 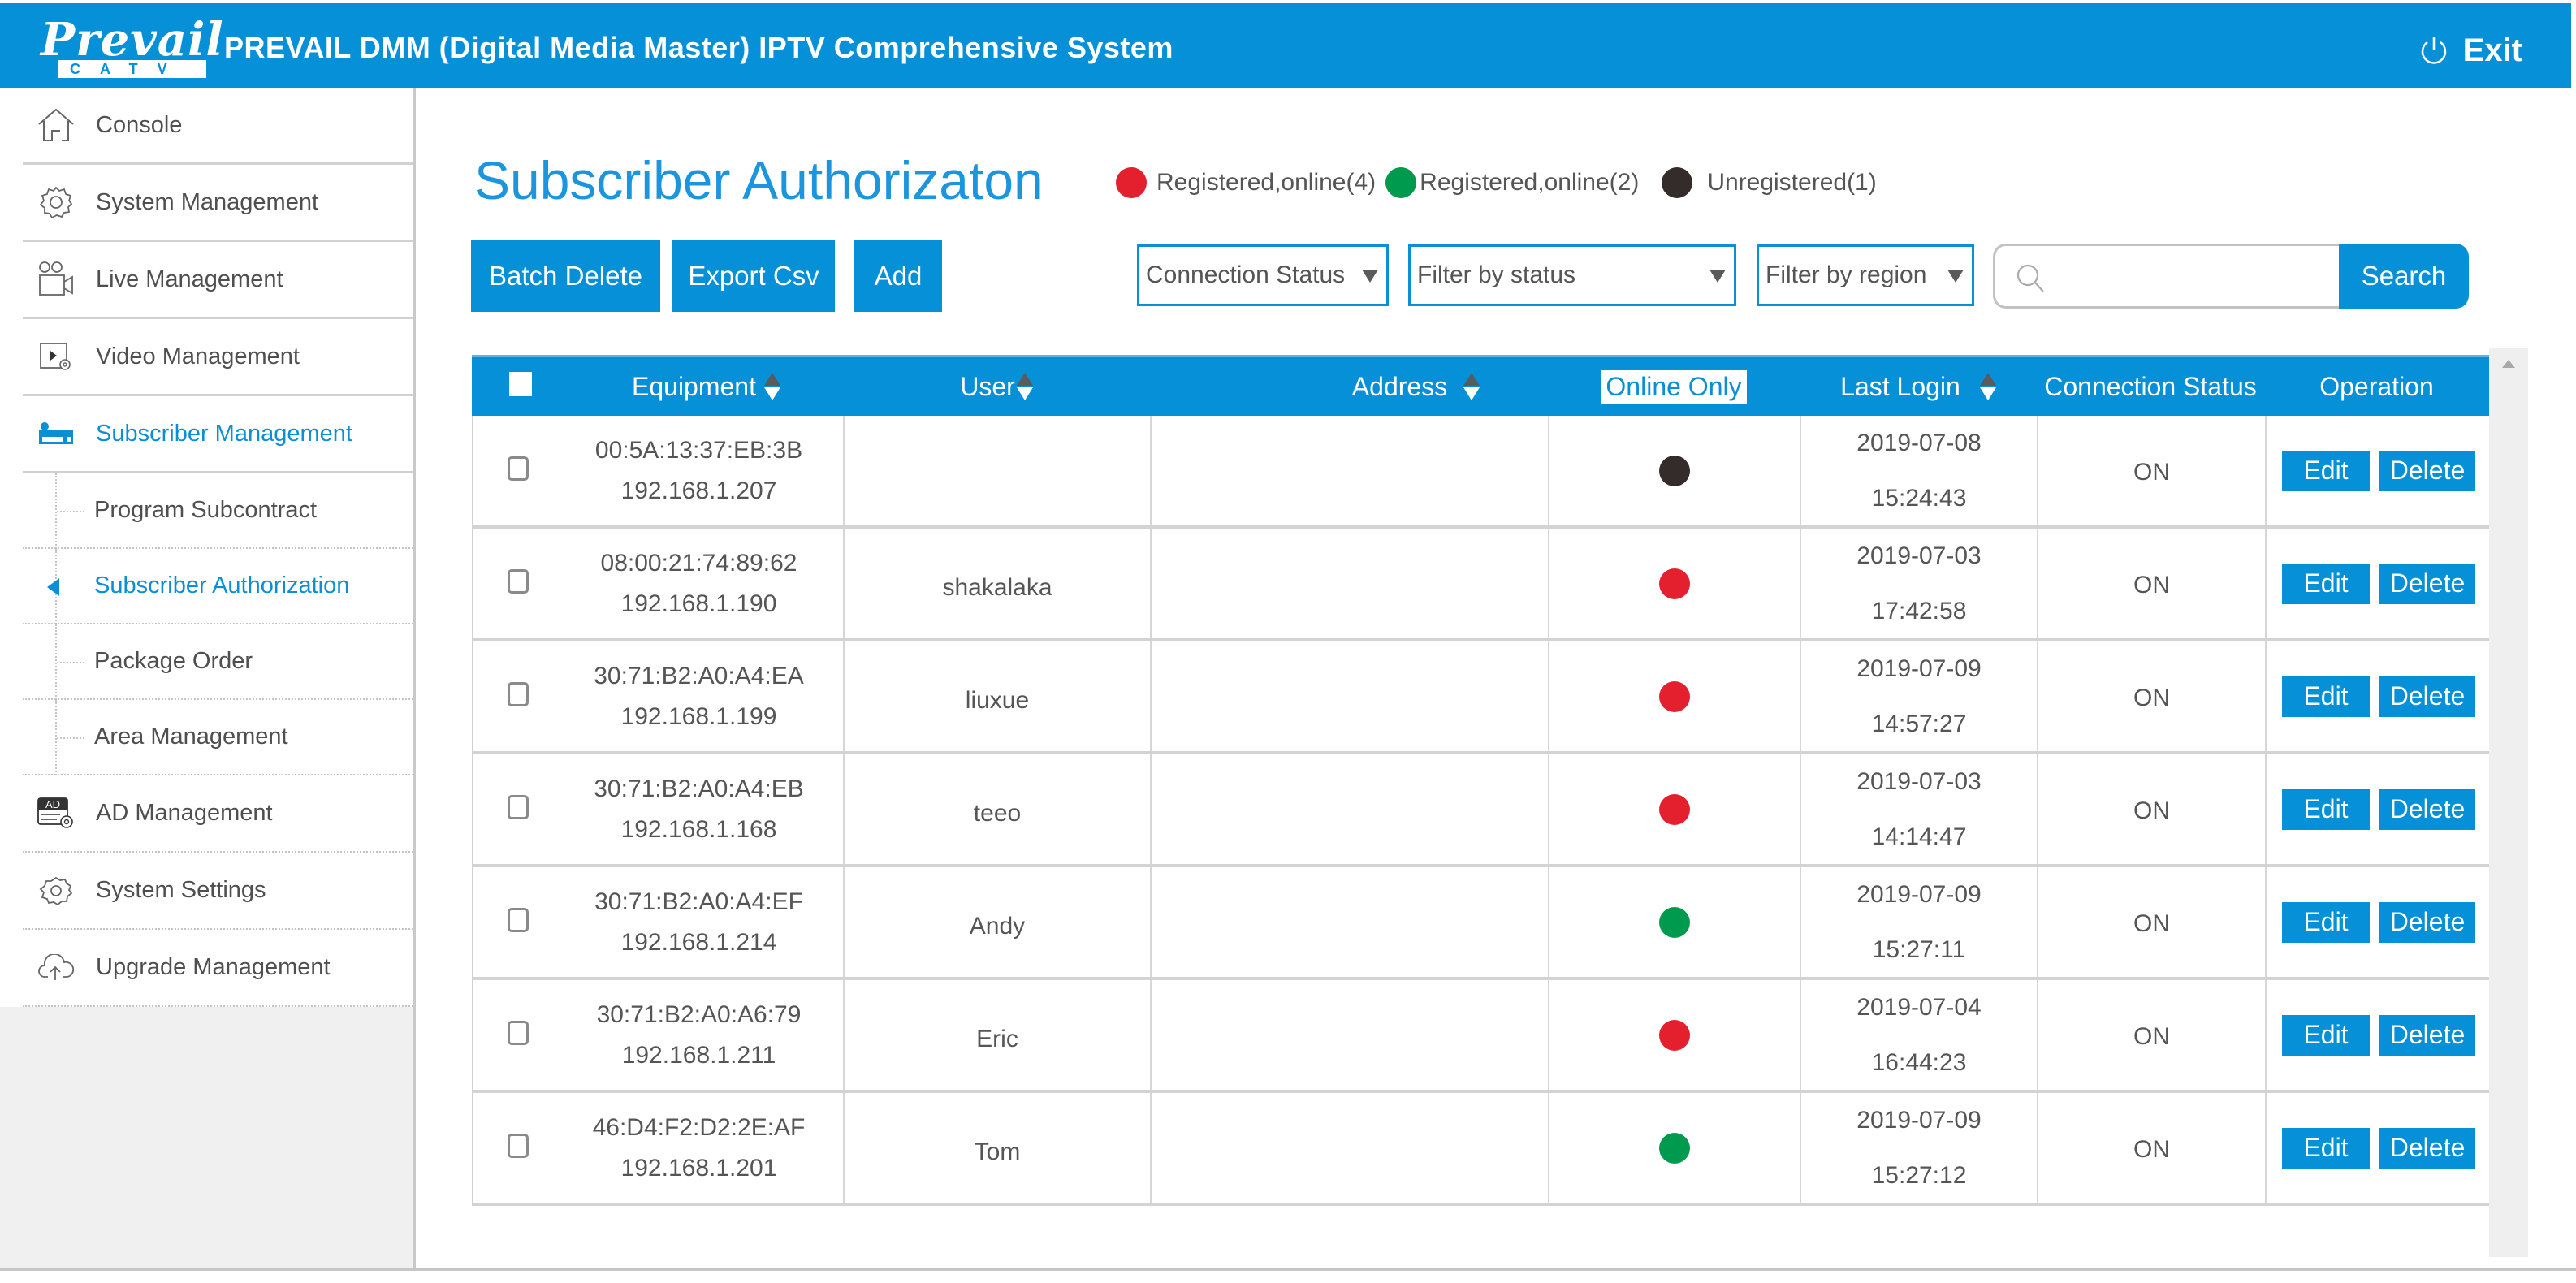 What do you see at coordinates (2508, 364) in the screenshot?
I see `scroll-up-icon` at bounding box center [2508, 364].